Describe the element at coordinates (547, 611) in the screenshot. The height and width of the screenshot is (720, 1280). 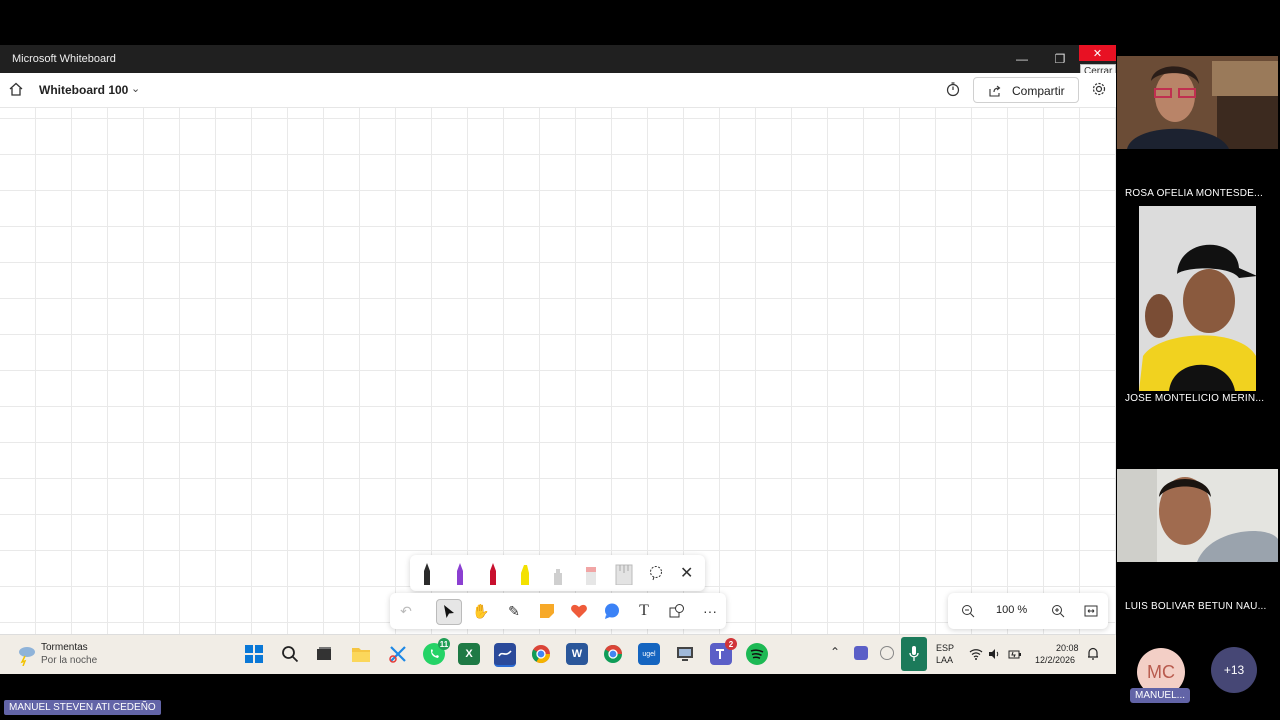
I see `sticky-note-icon` at that location.